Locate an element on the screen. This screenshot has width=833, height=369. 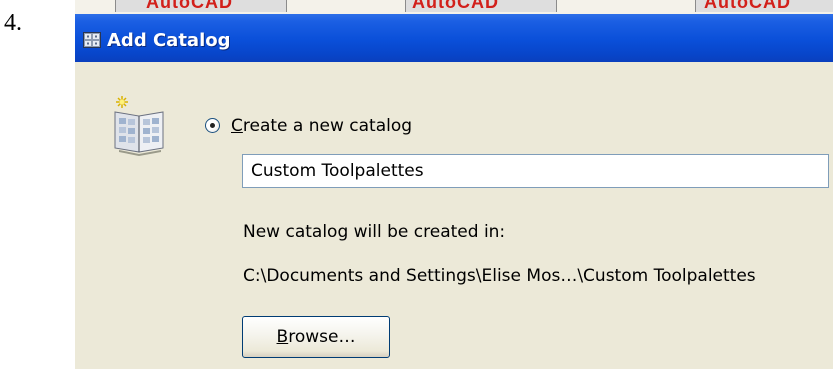
catalog-name-input is located at coordinates (535, 171).